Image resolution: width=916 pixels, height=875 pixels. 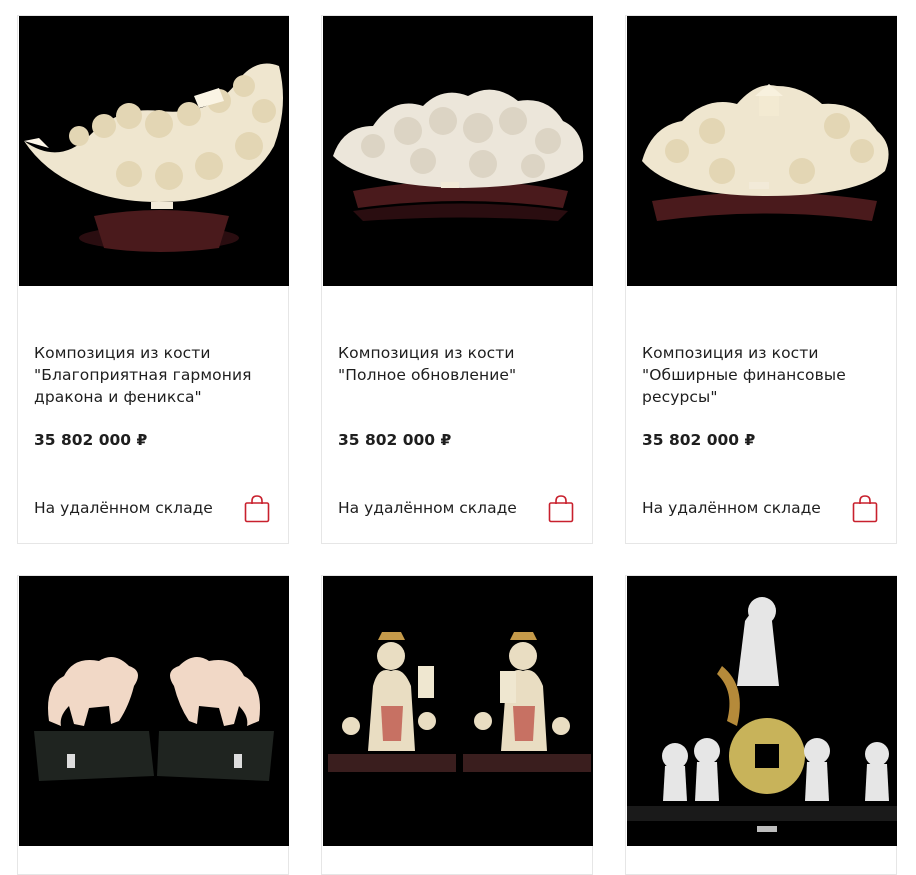 I want to click on product-image-qilin-pair, so click(x=154, y=711).